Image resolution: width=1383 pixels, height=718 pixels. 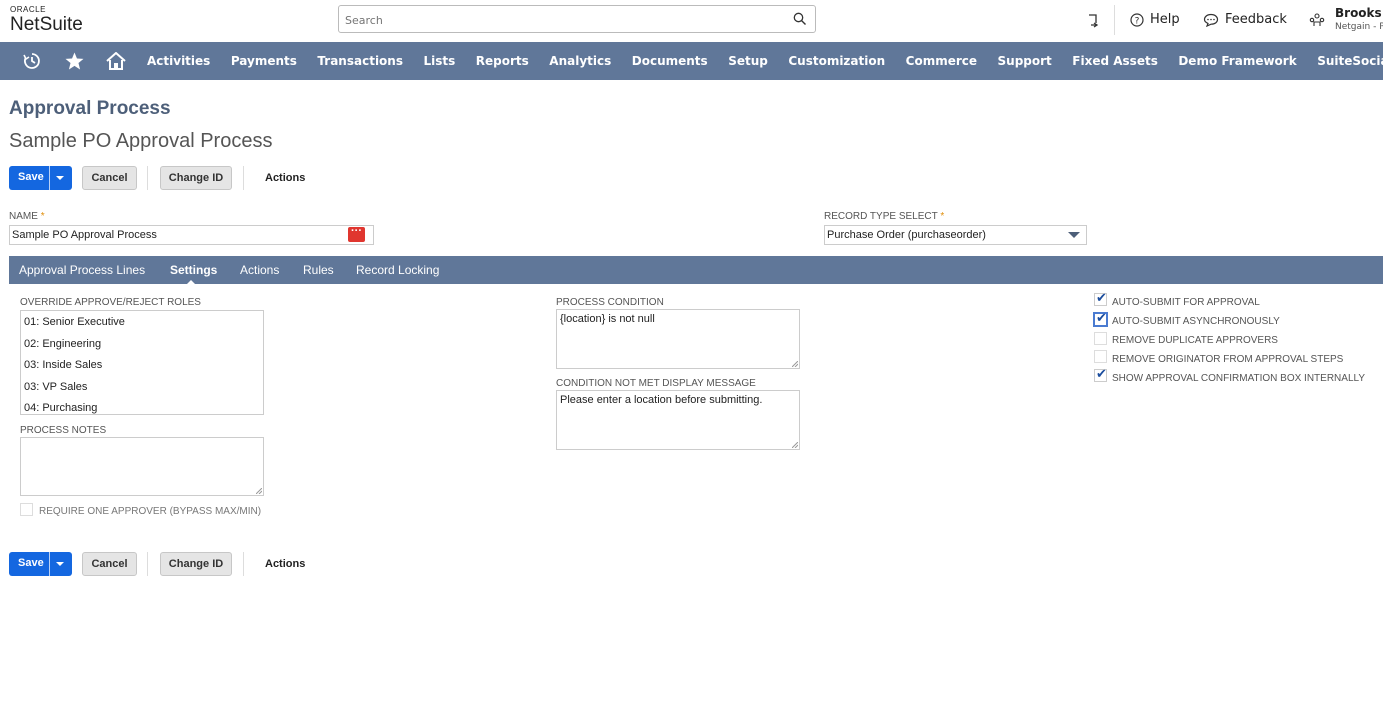 I want to click on auto-submit-async-checkbox: ✔, so click(x=1100, y=318).